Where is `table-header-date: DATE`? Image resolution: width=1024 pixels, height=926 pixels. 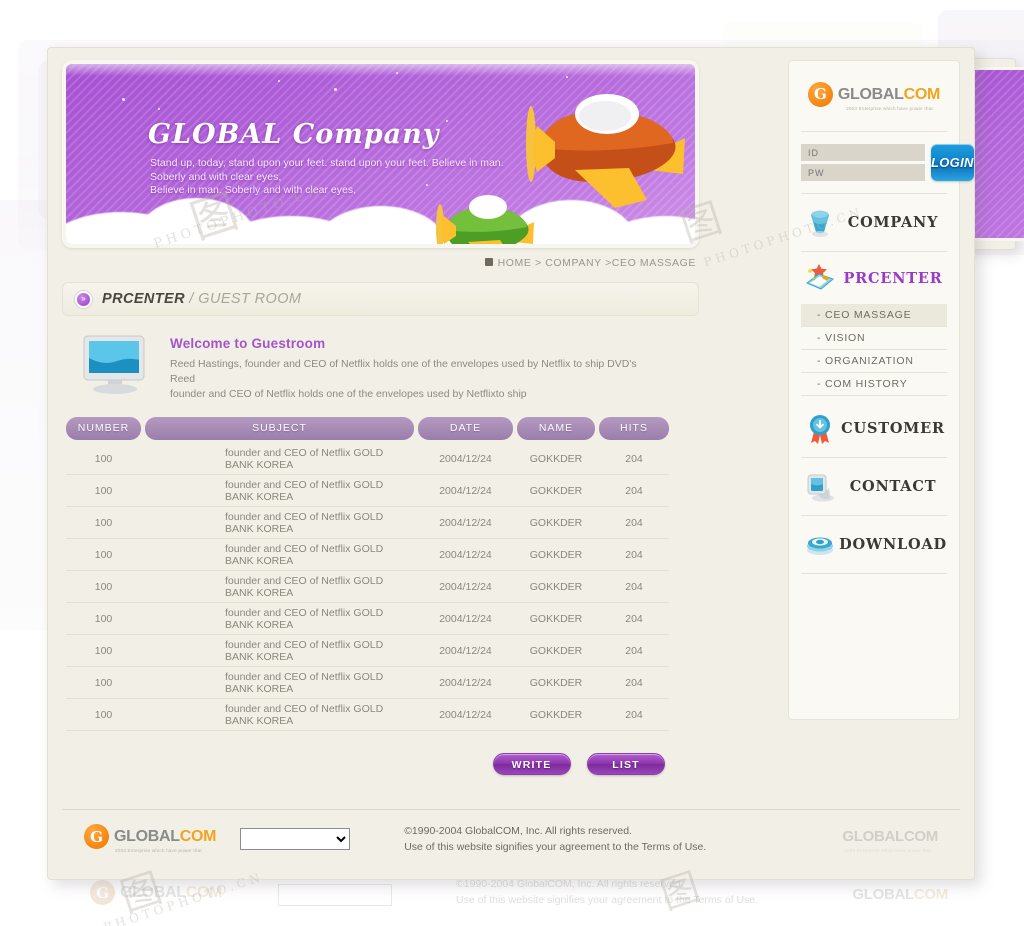 table-header-date: DATE is located at coordinates (465, 428).